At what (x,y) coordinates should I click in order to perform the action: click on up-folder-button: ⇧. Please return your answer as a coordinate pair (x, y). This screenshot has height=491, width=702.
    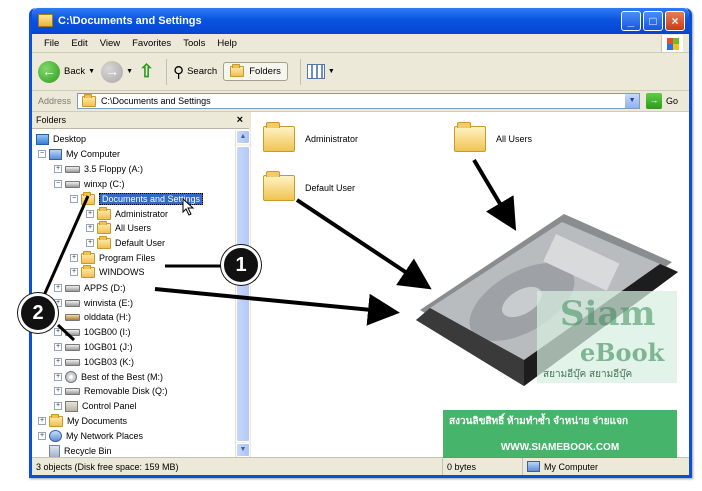
    Looking at the image, I should click on (146, 71).